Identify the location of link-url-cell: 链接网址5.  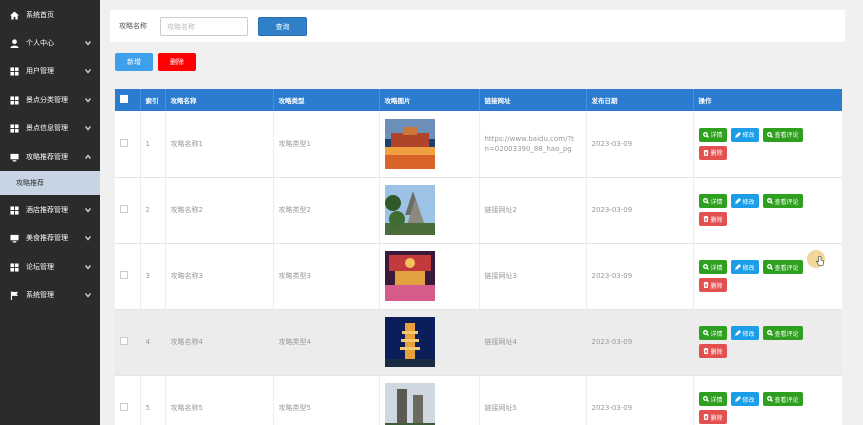
(533, 400).